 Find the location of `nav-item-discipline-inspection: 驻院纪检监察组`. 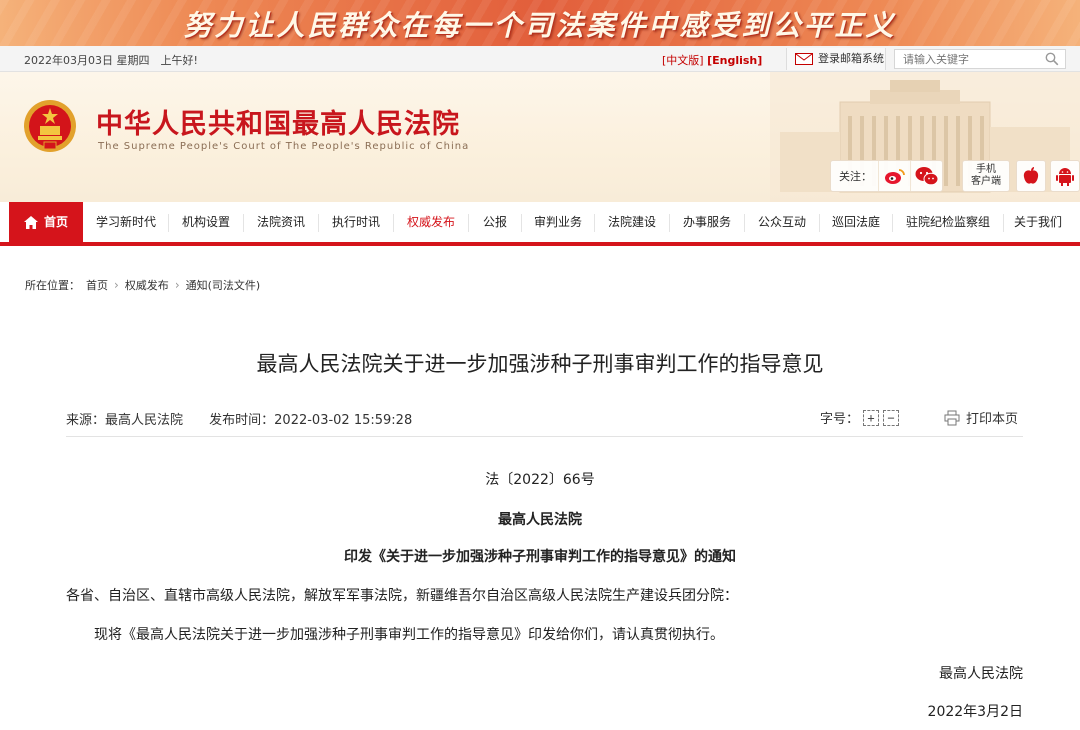

nav-item-discipline-inspection: 驻院纪检监察组 is located at coordinates (948, 222).